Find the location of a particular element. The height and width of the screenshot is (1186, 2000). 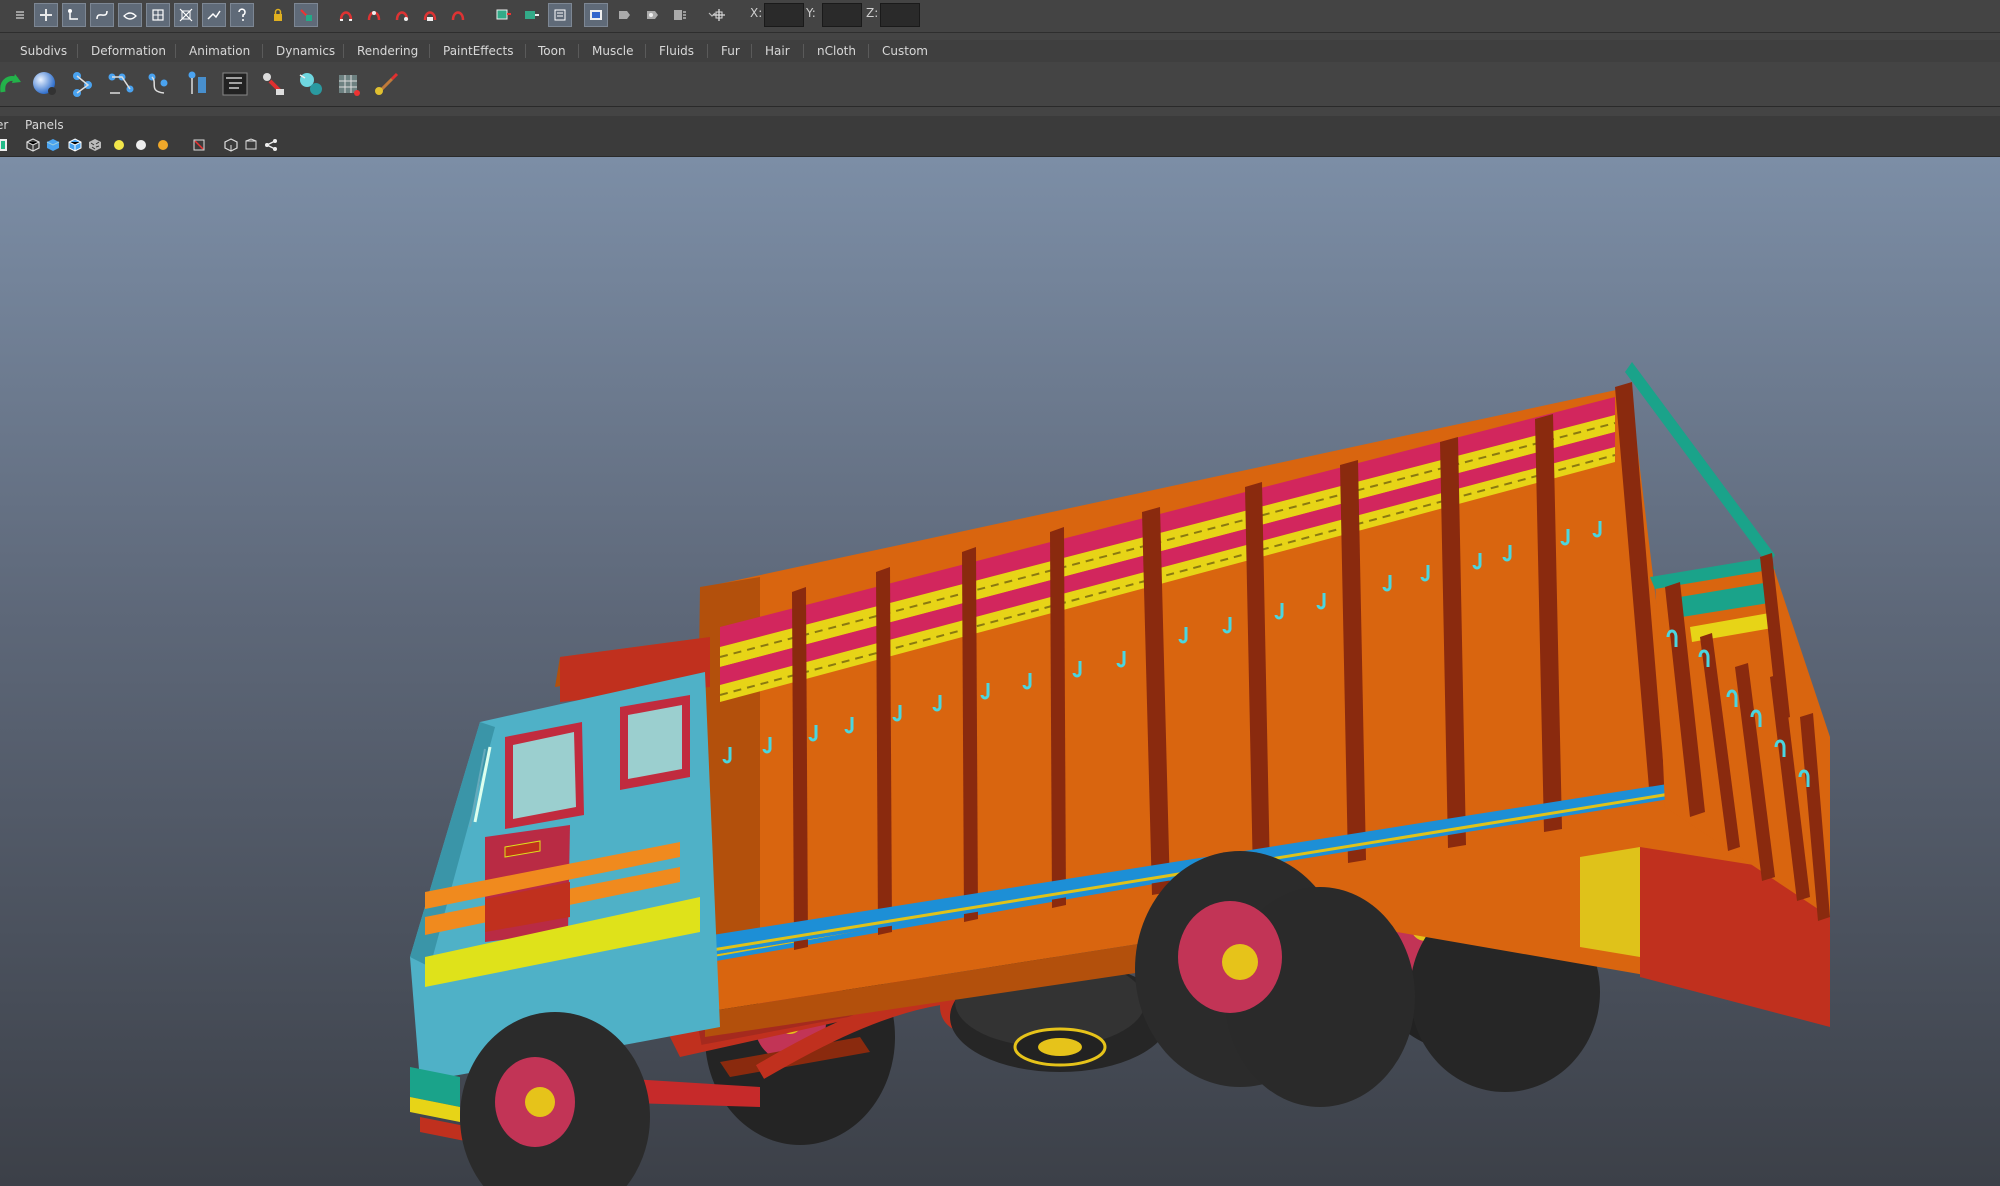

lattice-icon is located at coordinates (349, 84).